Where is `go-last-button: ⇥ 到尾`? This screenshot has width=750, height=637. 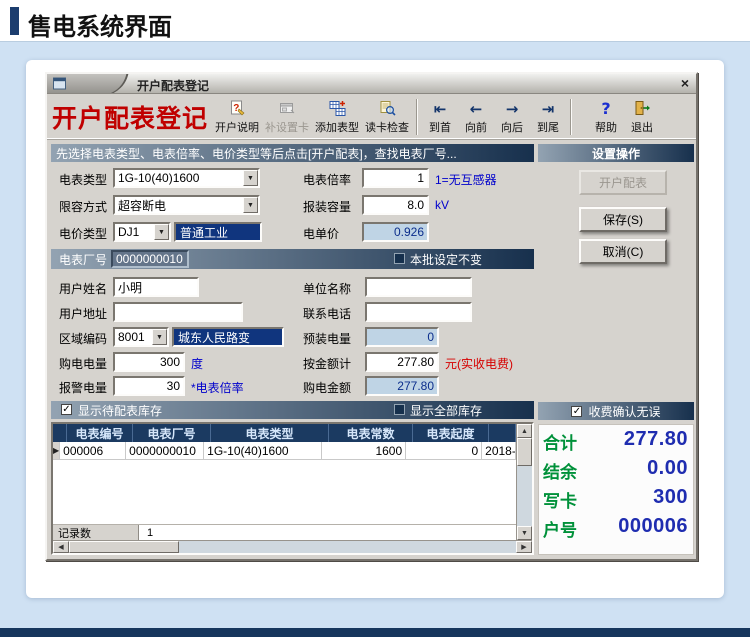
go-last-button: ⇥ 到尾 is located at coordinates (548, 117).